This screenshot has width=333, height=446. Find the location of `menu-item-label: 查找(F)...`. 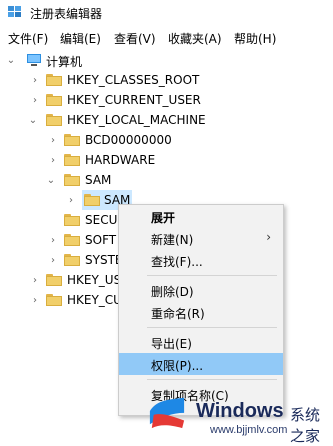

menu-item-label: 查找(F)... is located at coordinates (177, 262).